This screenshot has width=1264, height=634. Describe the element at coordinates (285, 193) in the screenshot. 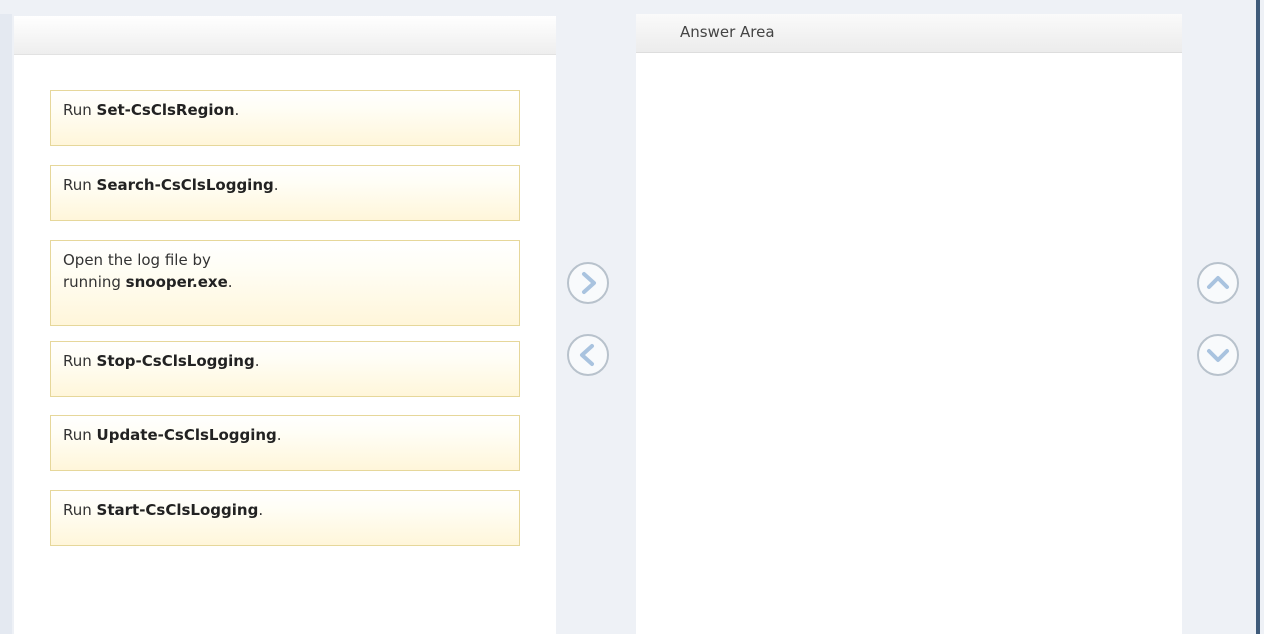

I see `action-item-search-cscislogging: Run Search-CsClsLogging.` at that location.